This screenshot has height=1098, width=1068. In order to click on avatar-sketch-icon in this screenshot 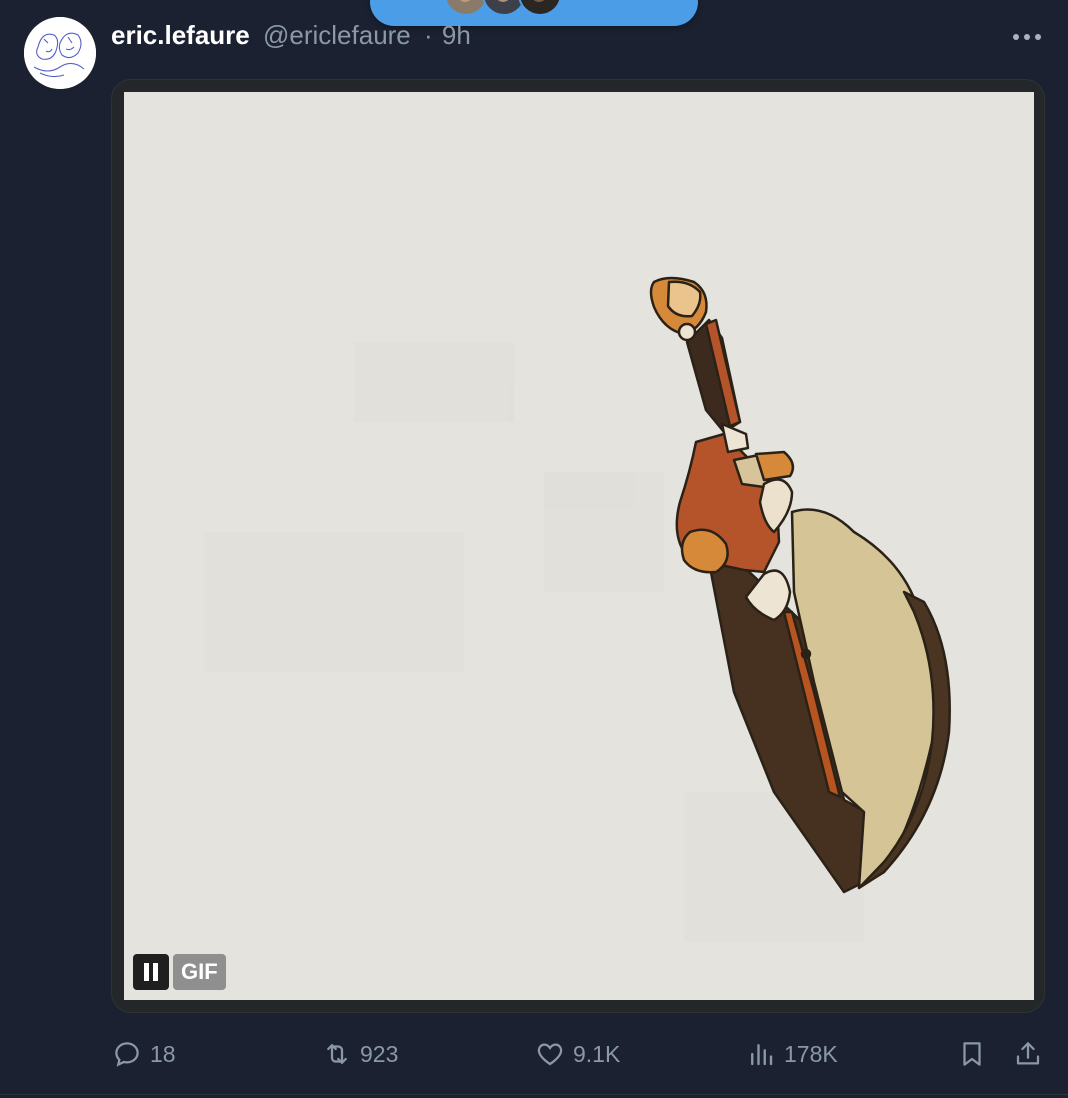, I will do `click(60, 53)`.